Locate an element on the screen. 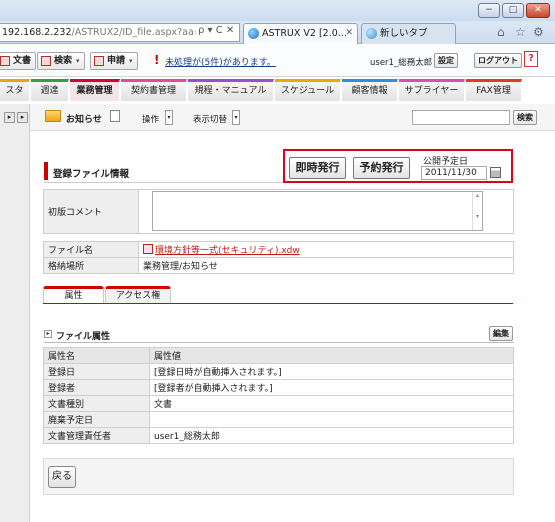 Image resolution: width=555 pixels, height=522 pixels. collapse-left-icon: ▸ is located at coordinates (9, 117).